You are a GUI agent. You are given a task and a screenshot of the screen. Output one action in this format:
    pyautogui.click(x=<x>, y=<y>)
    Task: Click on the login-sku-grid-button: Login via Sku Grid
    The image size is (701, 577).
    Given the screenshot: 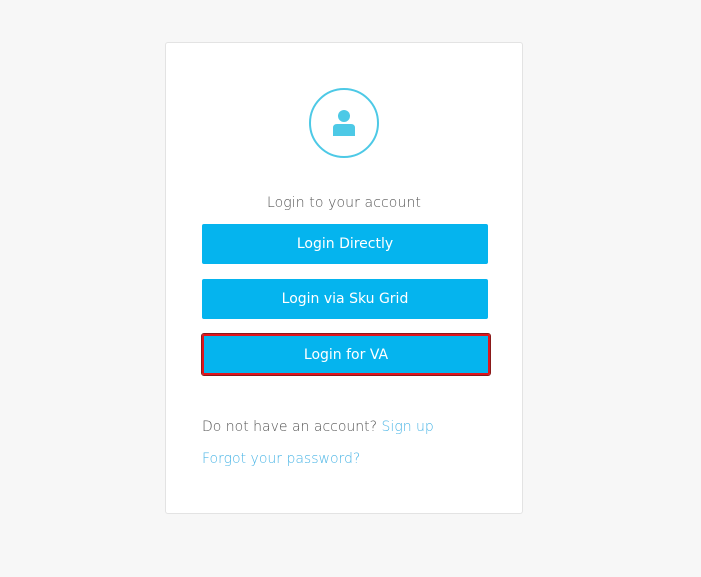 What is the action you would take?
    pyautogui.click(x=345, y=299)
    